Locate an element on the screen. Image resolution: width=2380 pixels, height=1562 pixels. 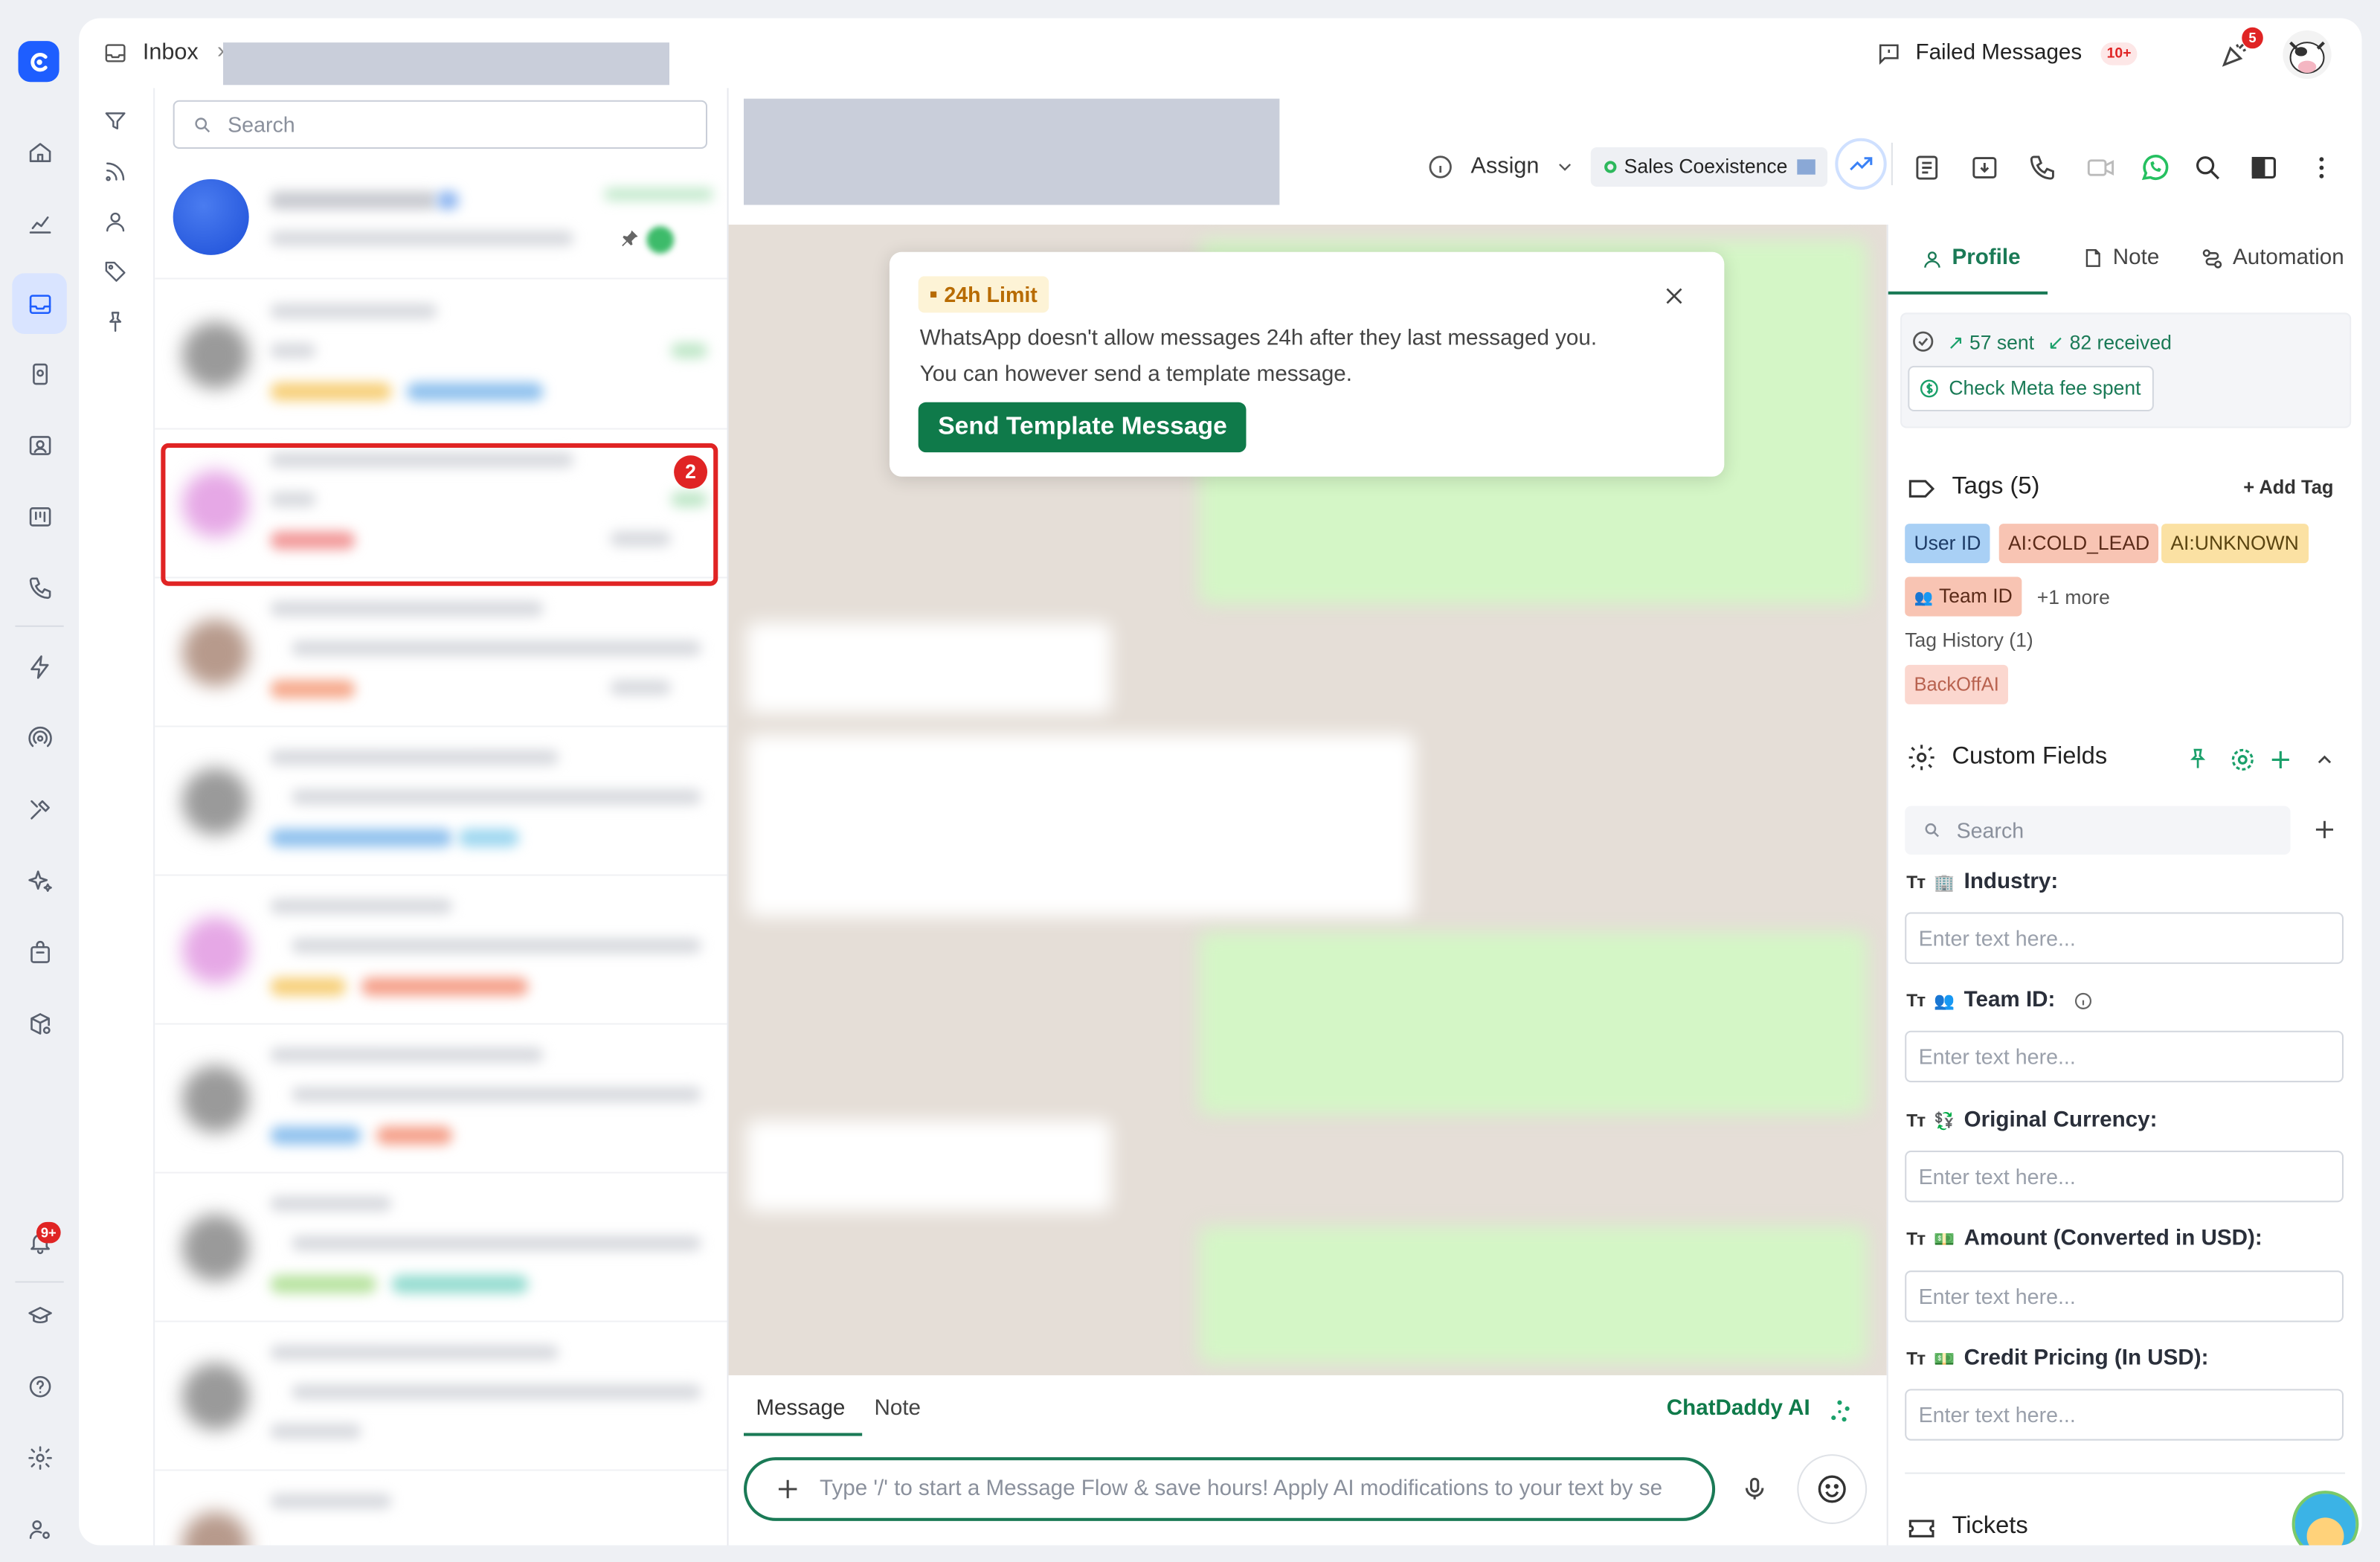
emoji-icon is located at coordinates (1832, 1489).